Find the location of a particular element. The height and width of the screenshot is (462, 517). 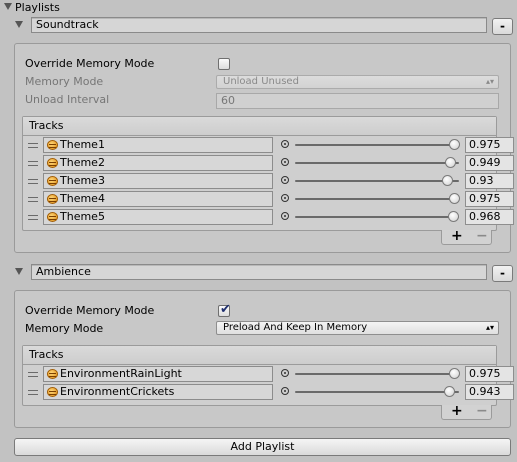

audio-clip-field: EnvironmentRainLight is located at coordinates (158, 374).